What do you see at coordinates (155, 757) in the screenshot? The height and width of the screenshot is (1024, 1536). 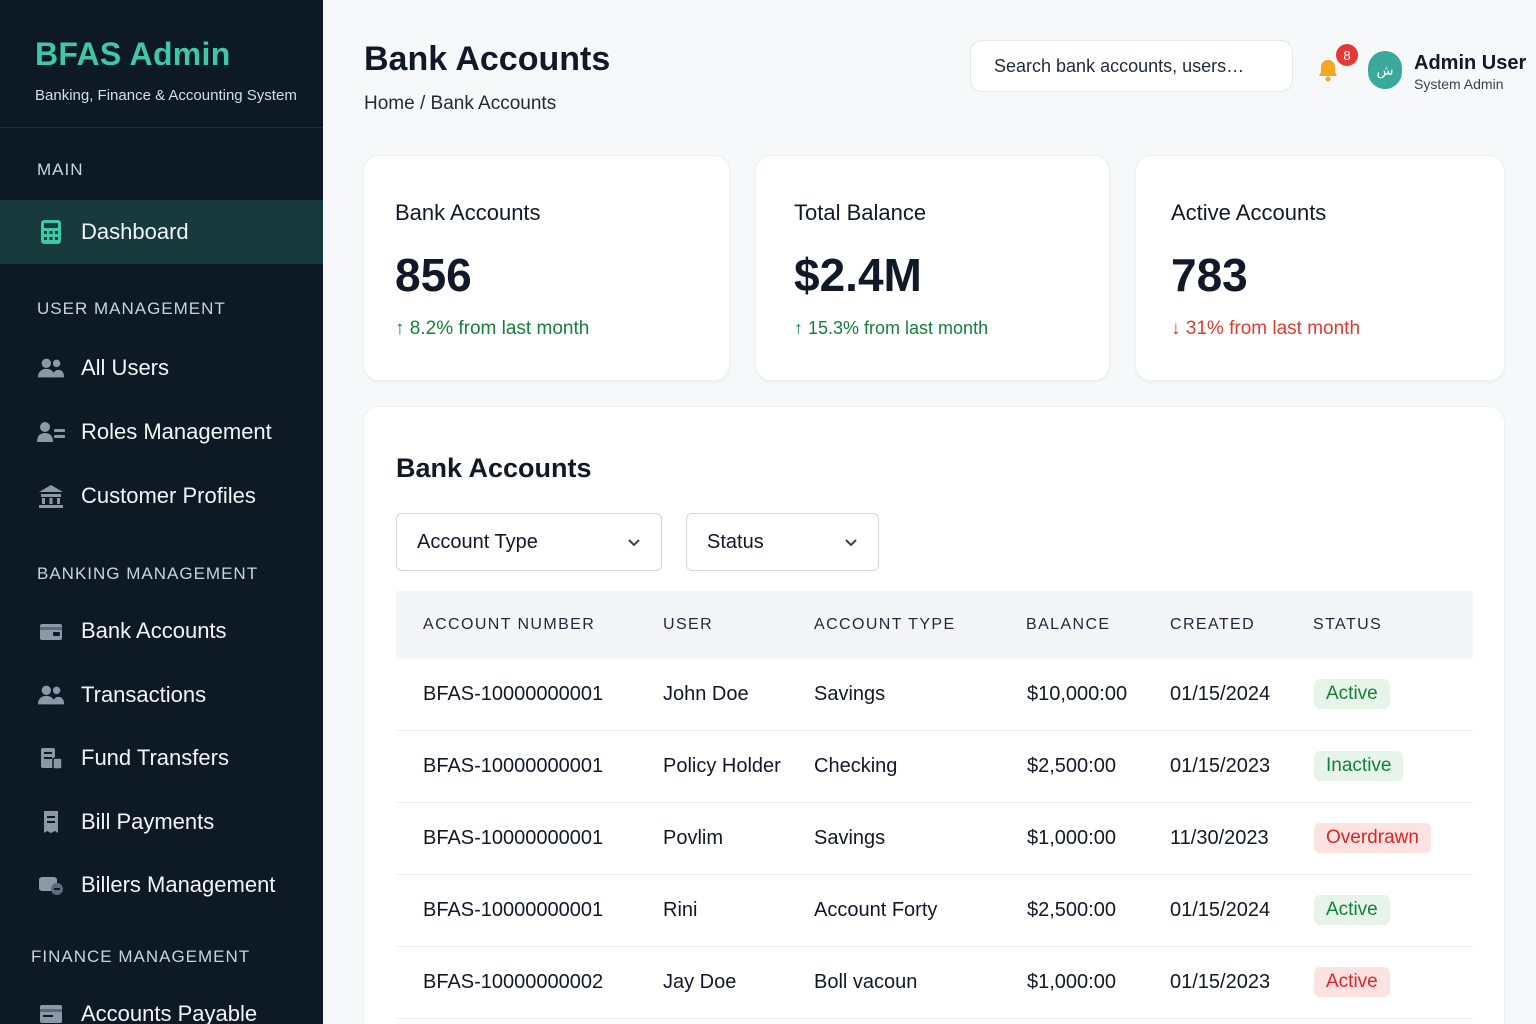 I see `sidebar-item-label: Fund Transfers` at bounding box center [155, 757].